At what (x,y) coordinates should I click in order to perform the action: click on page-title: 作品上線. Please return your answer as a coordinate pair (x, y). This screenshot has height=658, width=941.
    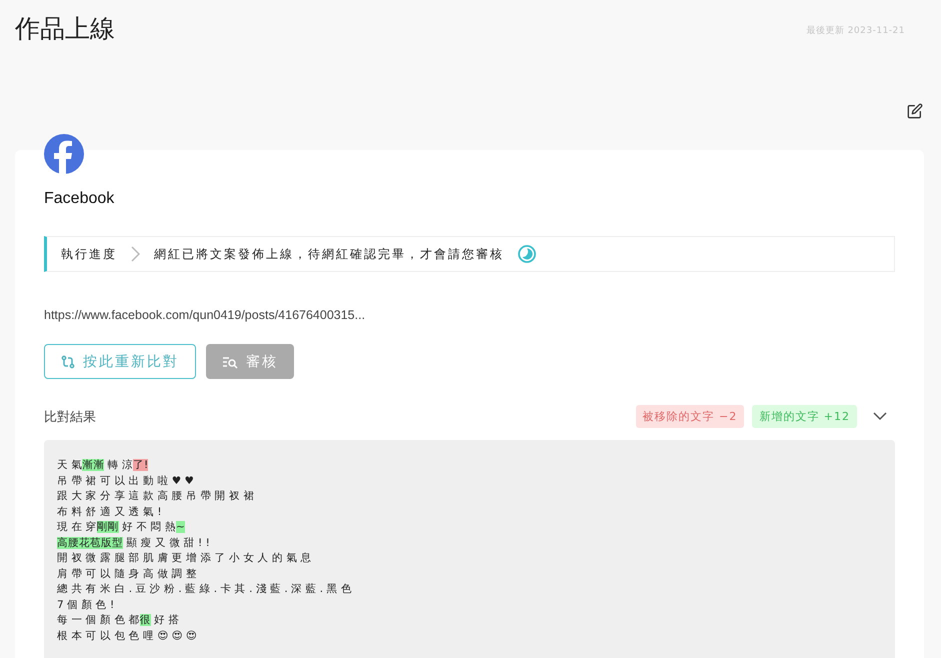
    Looking at the image, I should click on (65, 29).